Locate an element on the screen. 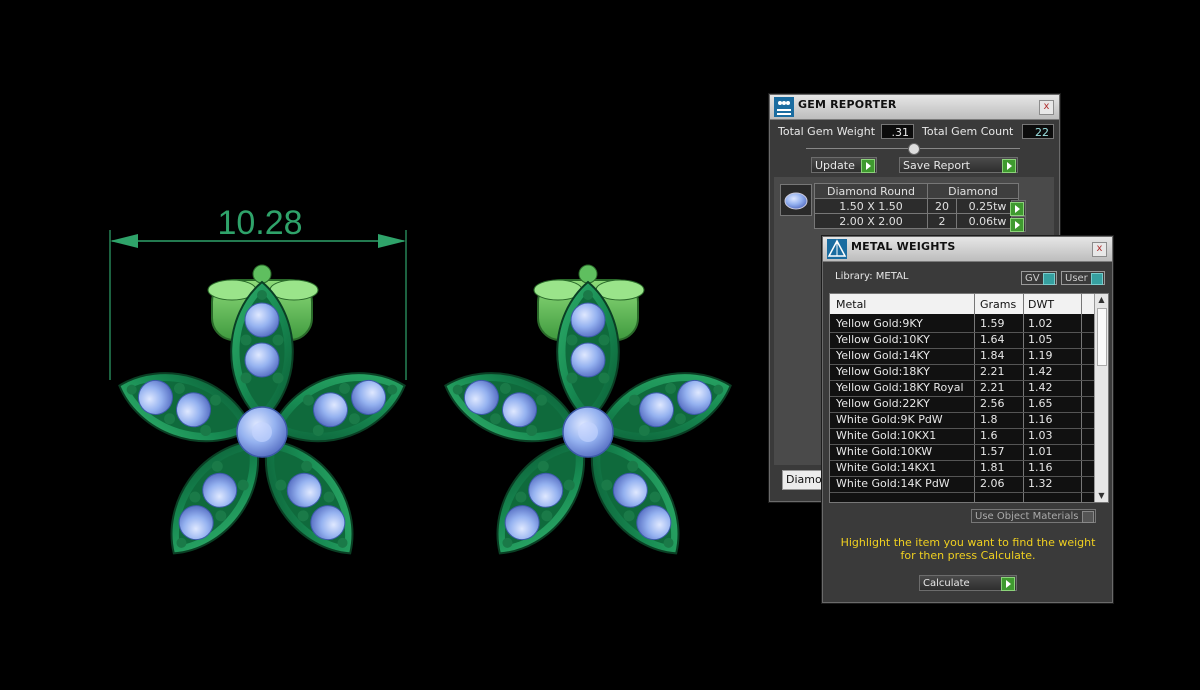 This screenshot has height=690, width=1200. table-row: Yellow Gold:9KY 1.59 1.02 is located at coordinates (962, 324).